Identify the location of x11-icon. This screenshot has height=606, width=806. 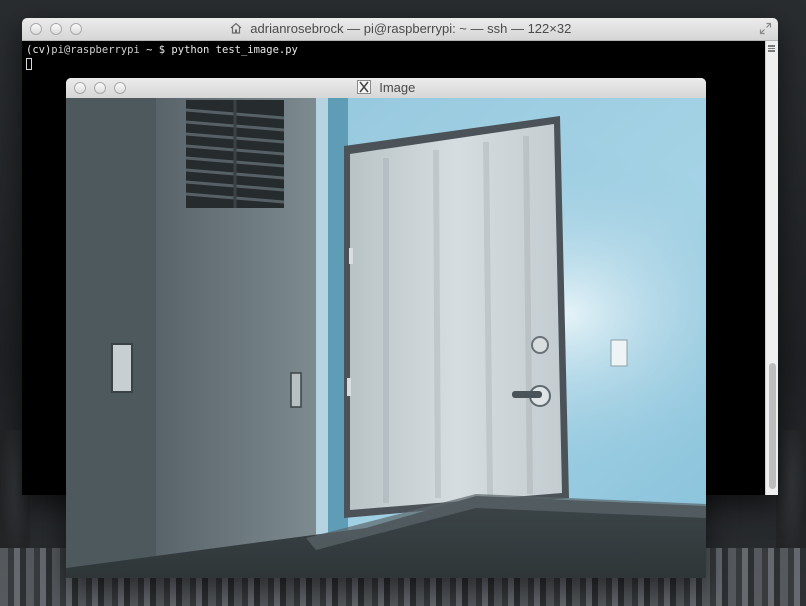
(363, 87).